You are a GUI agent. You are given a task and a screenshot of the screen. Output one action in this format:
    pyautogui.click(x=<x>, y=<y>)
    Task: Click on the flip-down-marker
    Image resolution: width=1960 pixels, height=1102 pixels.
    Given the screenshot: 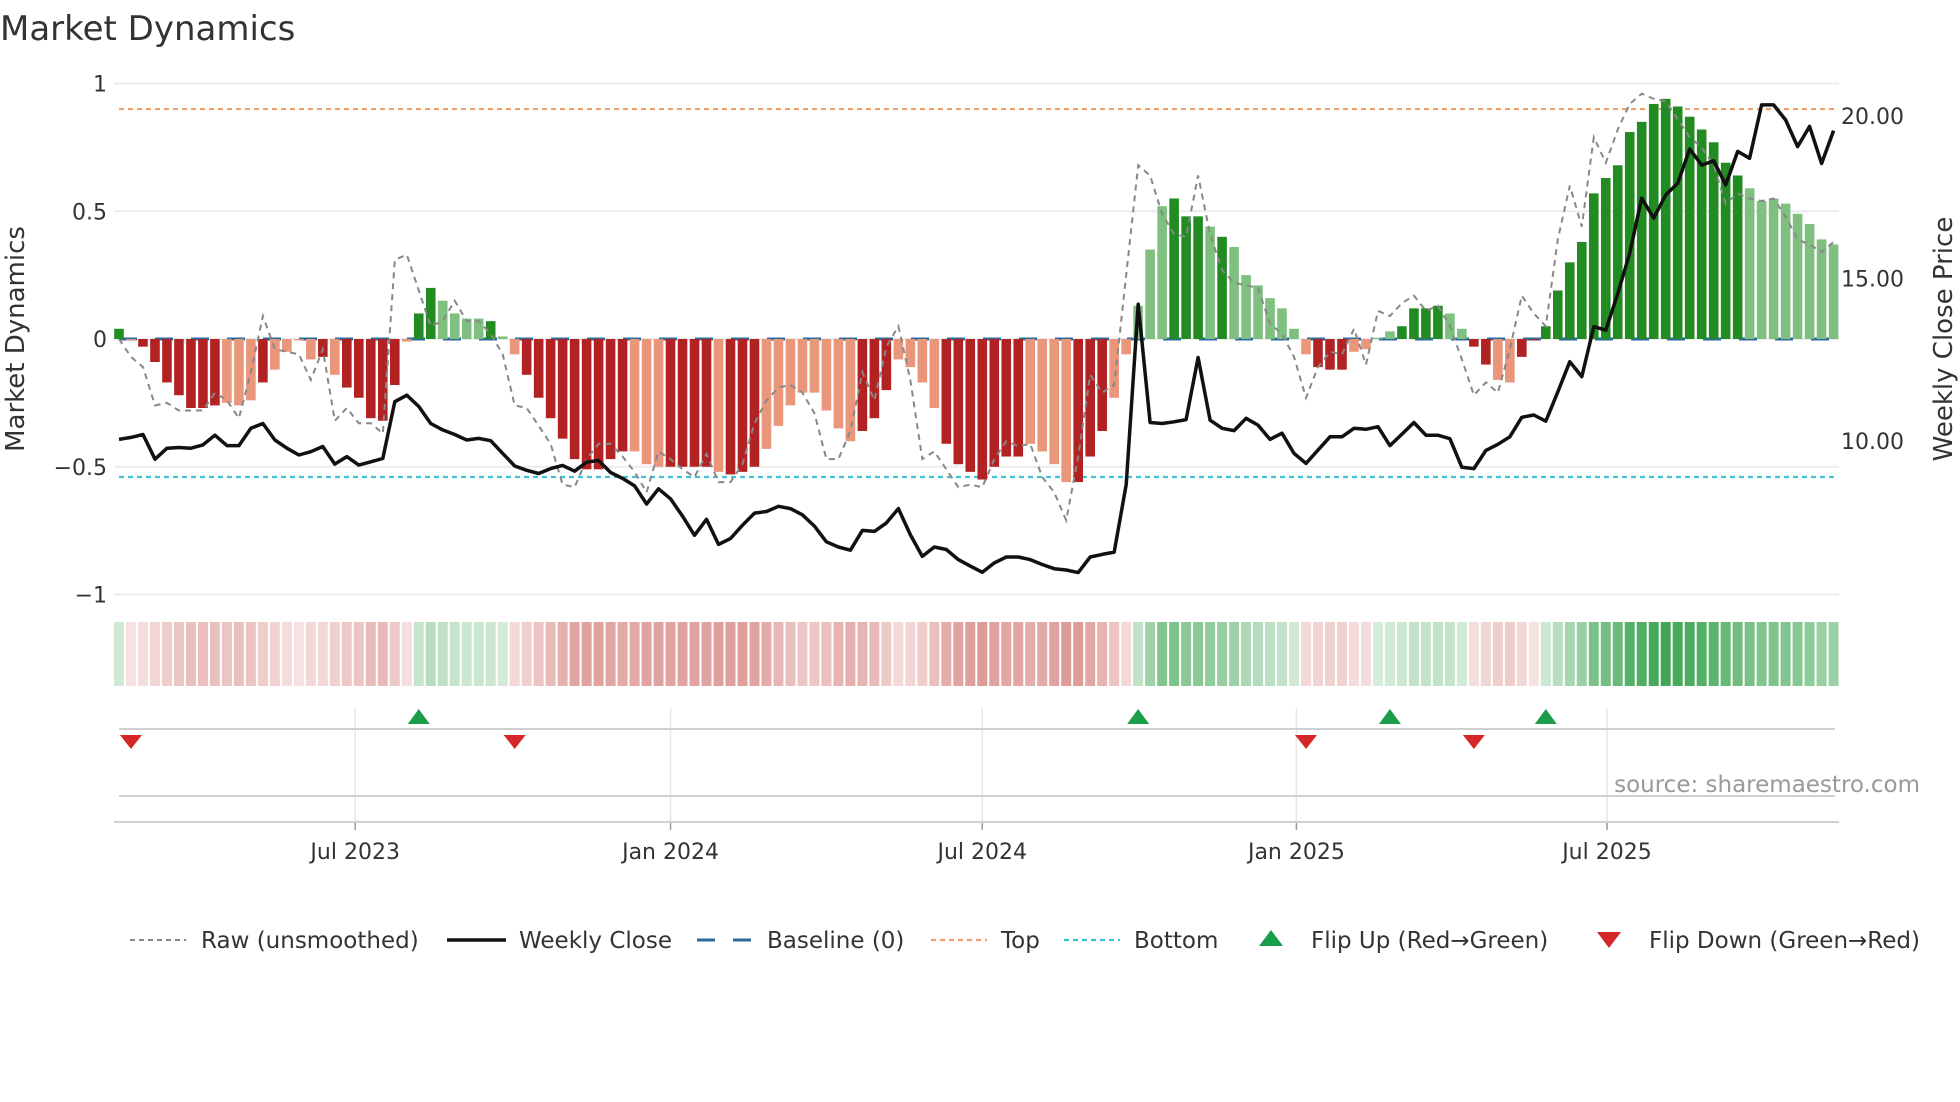 What is the action you would take?
    pyautogui.click(x=1473, y=742)
    